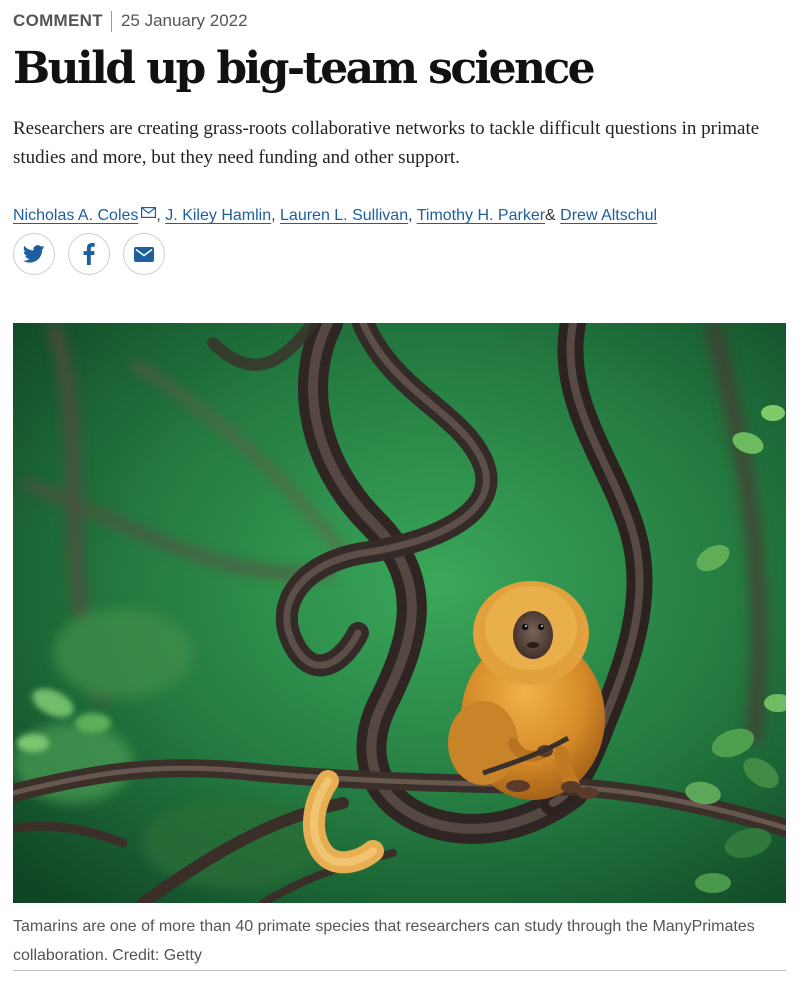  I want to click on author-link: Nicholas A. Coles, so click(75, 215).